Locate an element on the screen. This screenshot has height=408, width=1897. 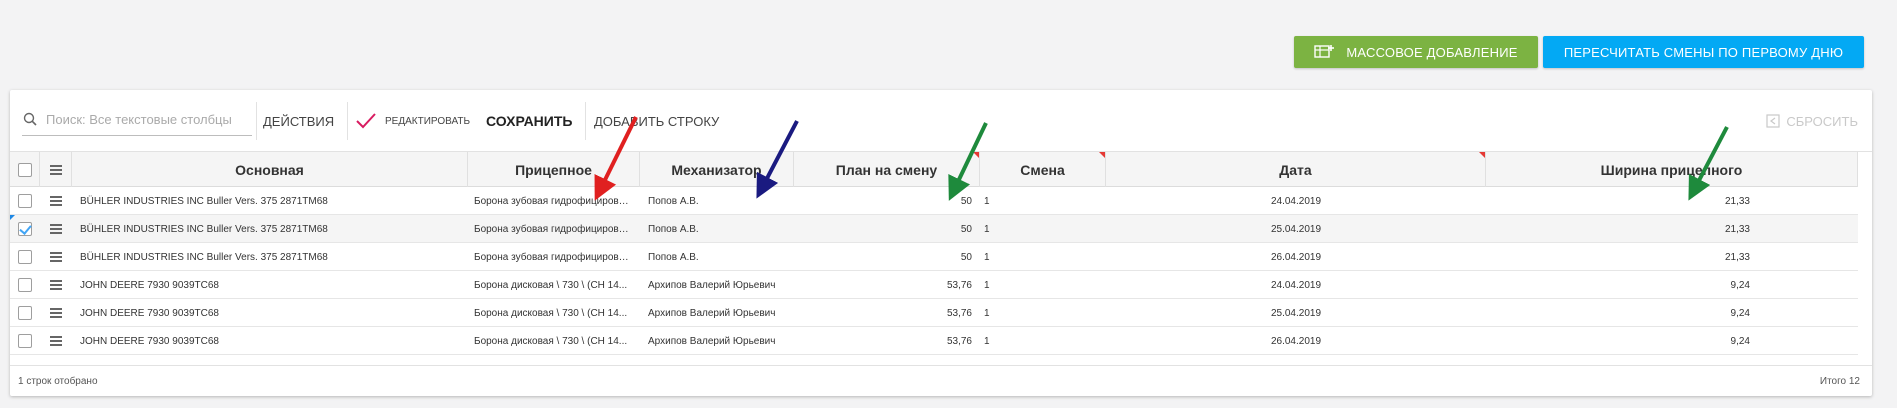
edit-toggle: РЕДАКТИРОВАТЬ is located at coordinates (412, 121).